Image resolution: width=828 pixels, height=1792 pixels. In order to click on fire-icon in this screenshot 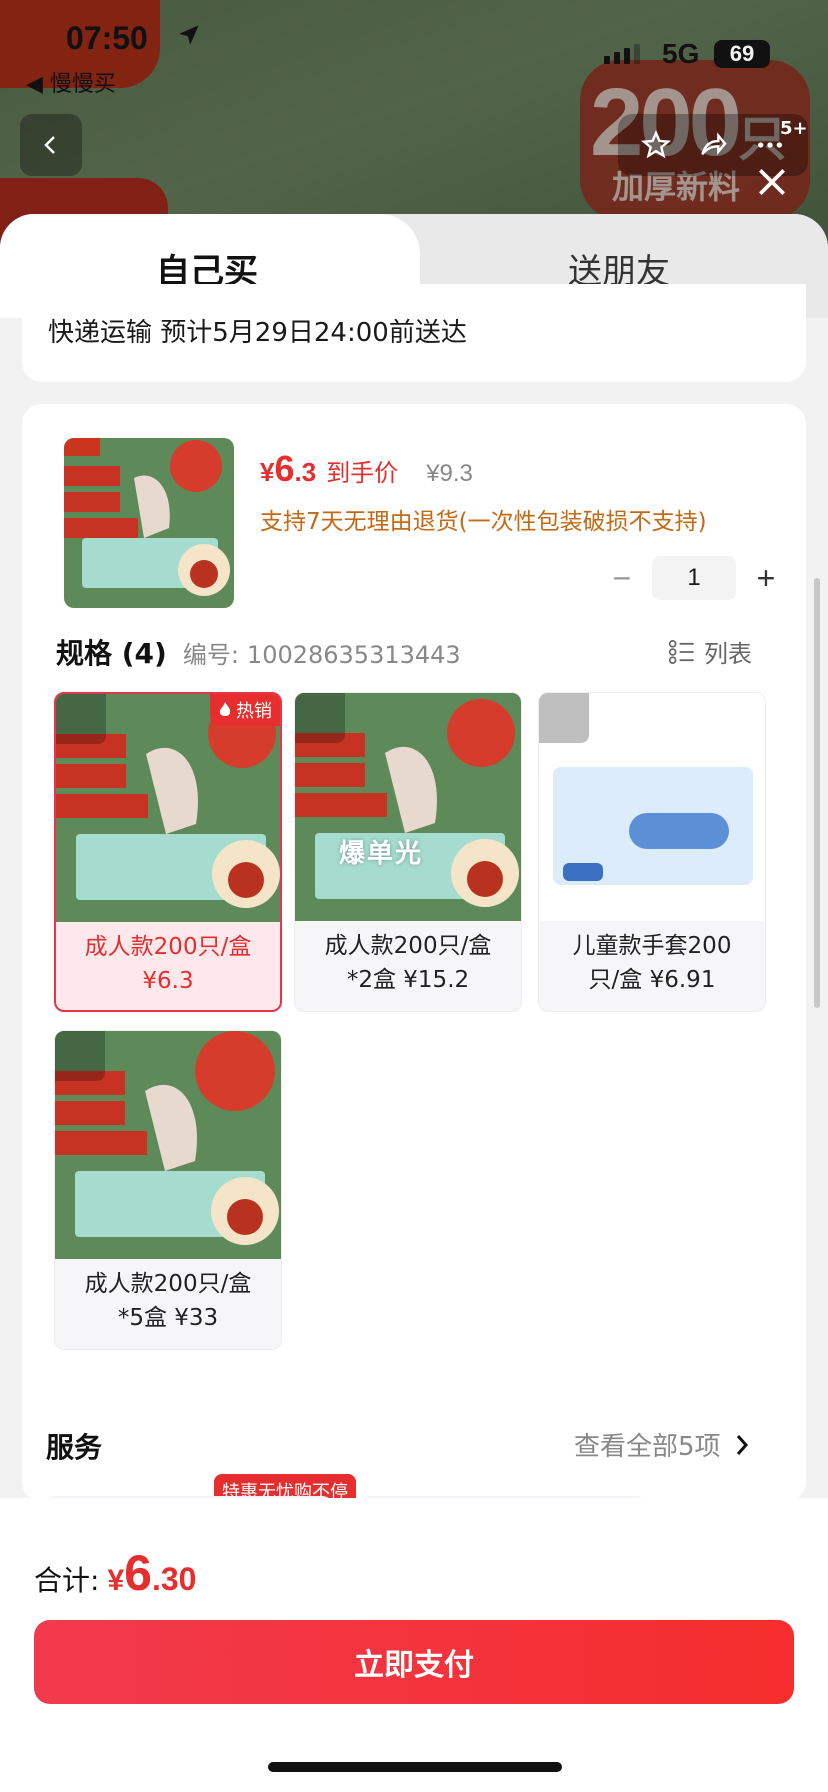, I will do `click(225, 709)`.